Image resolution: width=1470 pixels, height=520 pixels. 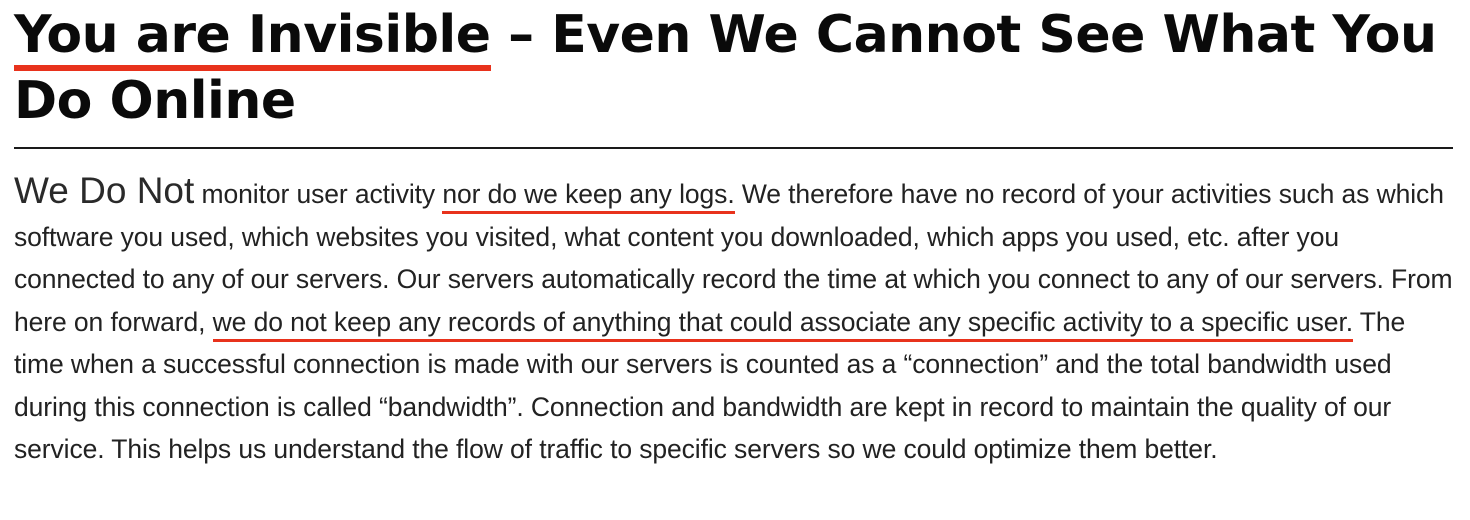 I want to click on title-divider, so click(x=733, y=148).